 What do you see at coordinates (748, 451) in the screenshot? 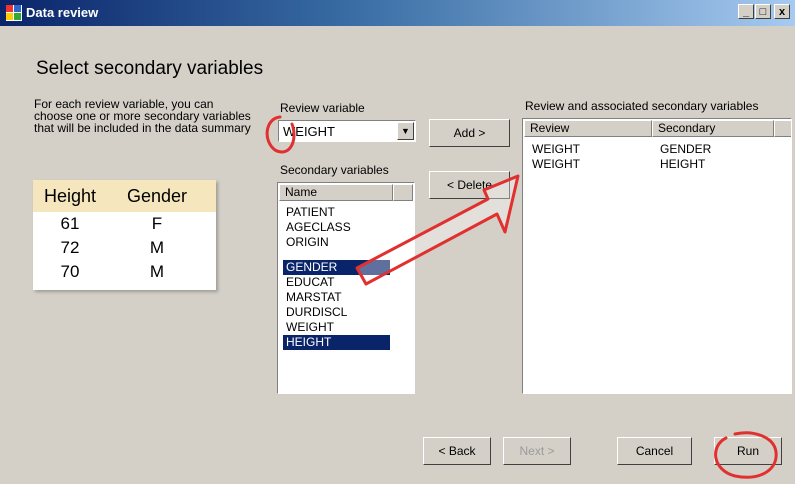
I see `run-button: Run` at bounding box center [748, 451].